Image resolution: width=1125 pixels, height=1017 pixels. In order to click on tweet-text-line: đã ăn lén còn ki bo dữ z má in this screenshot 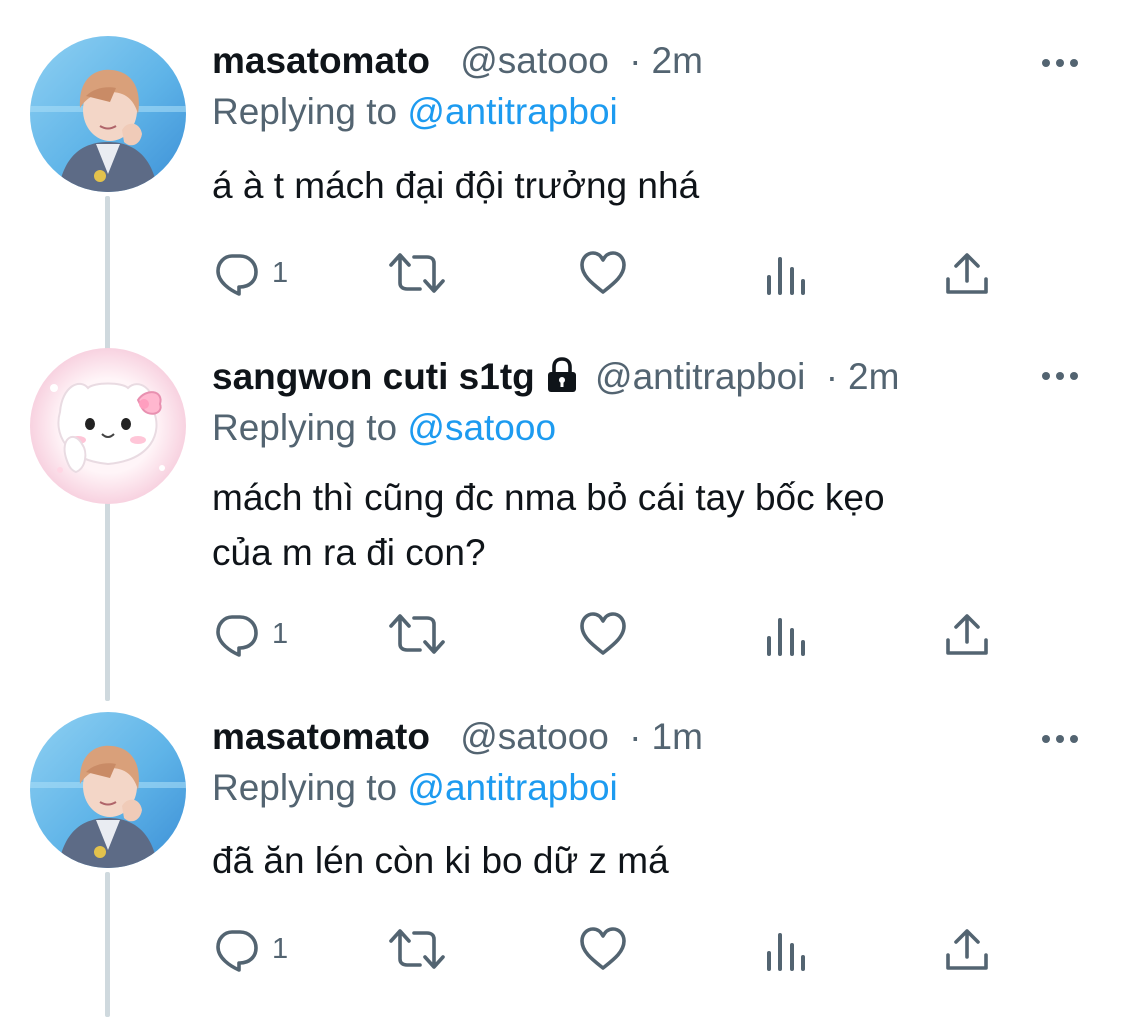, I will do `click(440, 860)`.